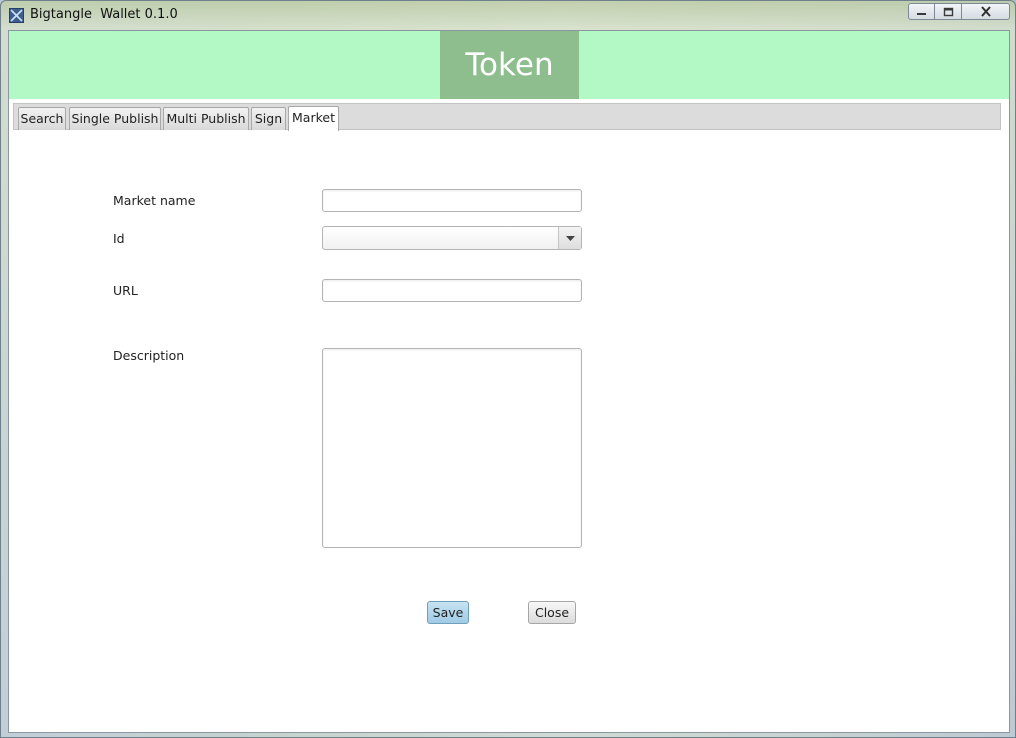 The height and width of the screenshot is (738, 1016). I want to click on maximize-button, so click(948, 11).